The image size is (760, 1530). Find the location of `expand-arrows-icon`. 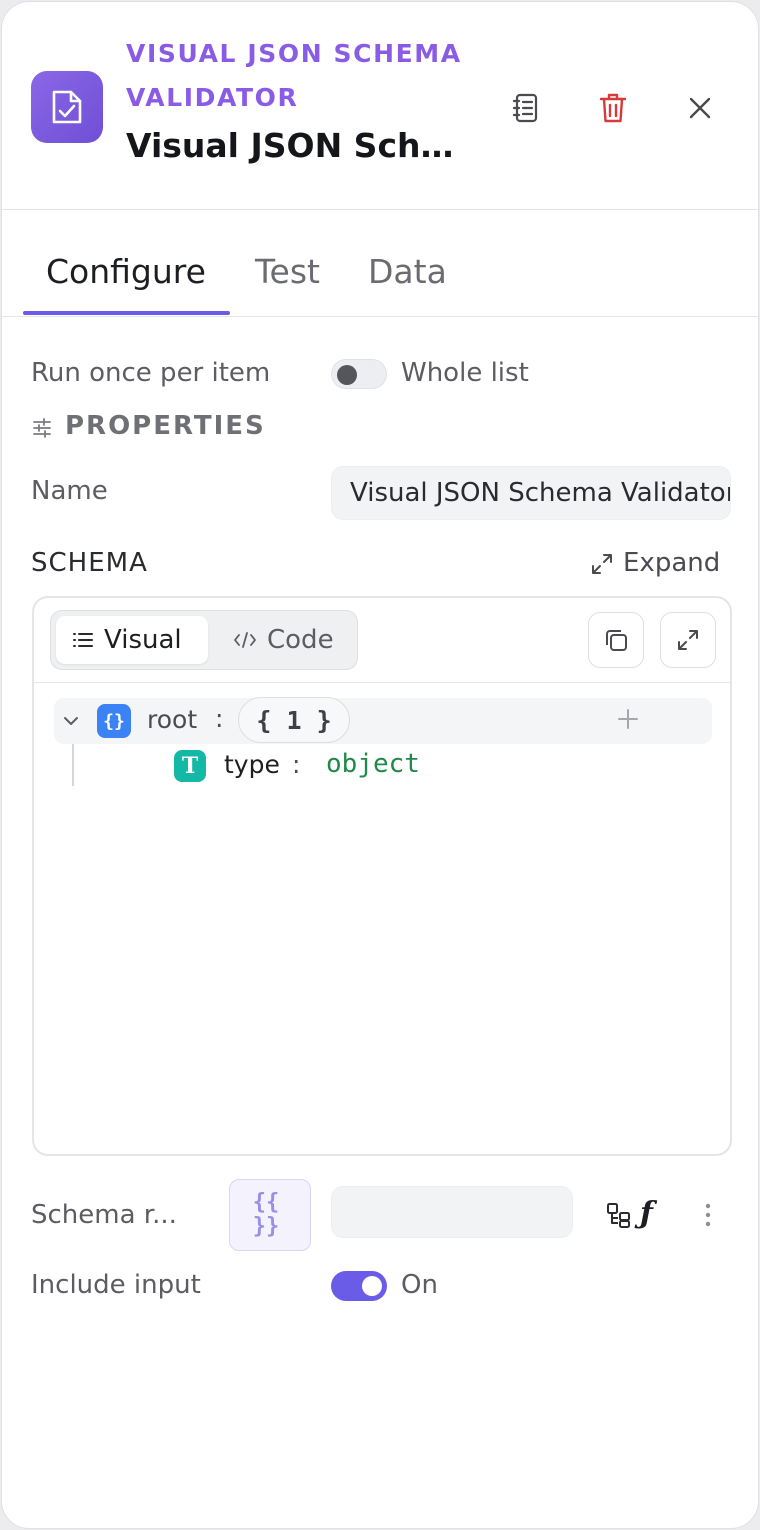

expand-arrows-icon is located at coordinates (602, 566).